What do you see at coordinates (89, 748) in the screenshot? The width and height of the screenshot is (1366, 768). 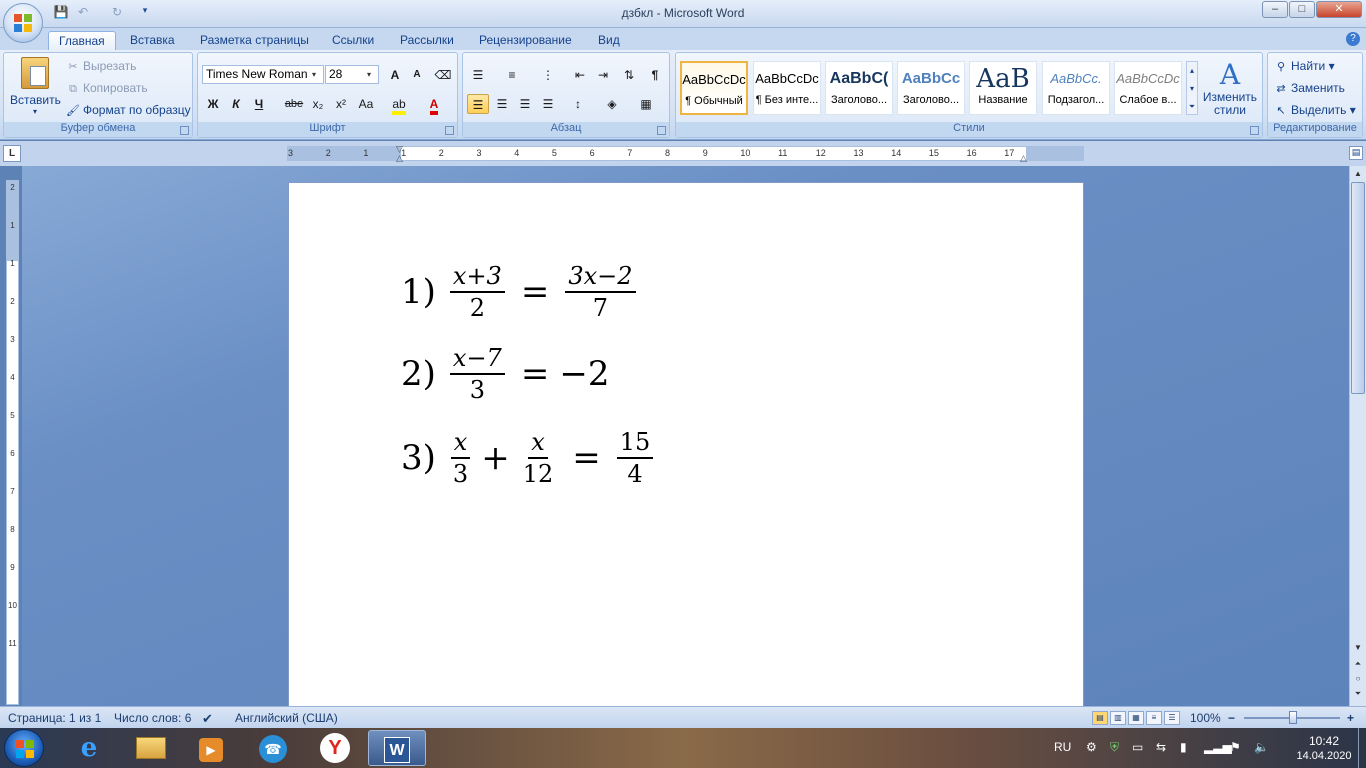 I see `ie-icon: e` at bounding box center [89, 748].